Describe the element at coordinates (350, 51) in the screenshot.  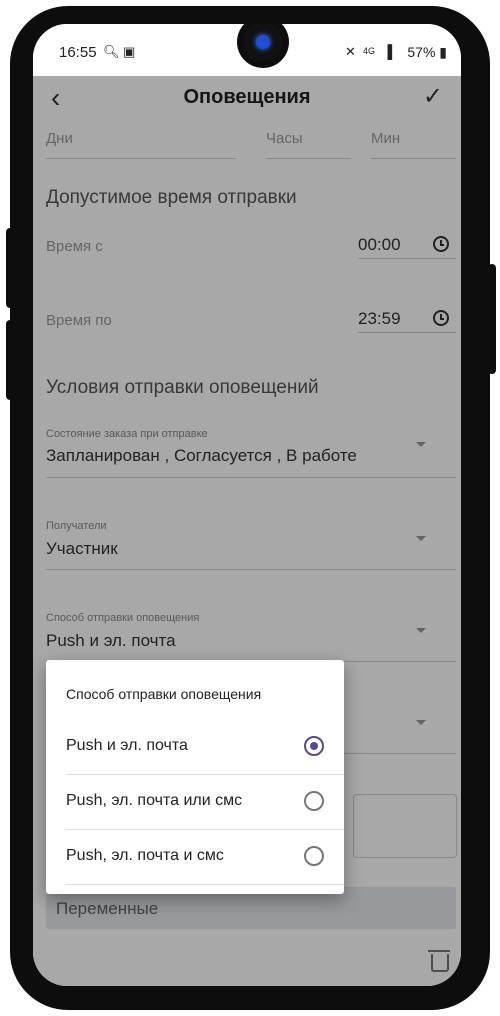
I see `mute-icon: ✕` at that location.